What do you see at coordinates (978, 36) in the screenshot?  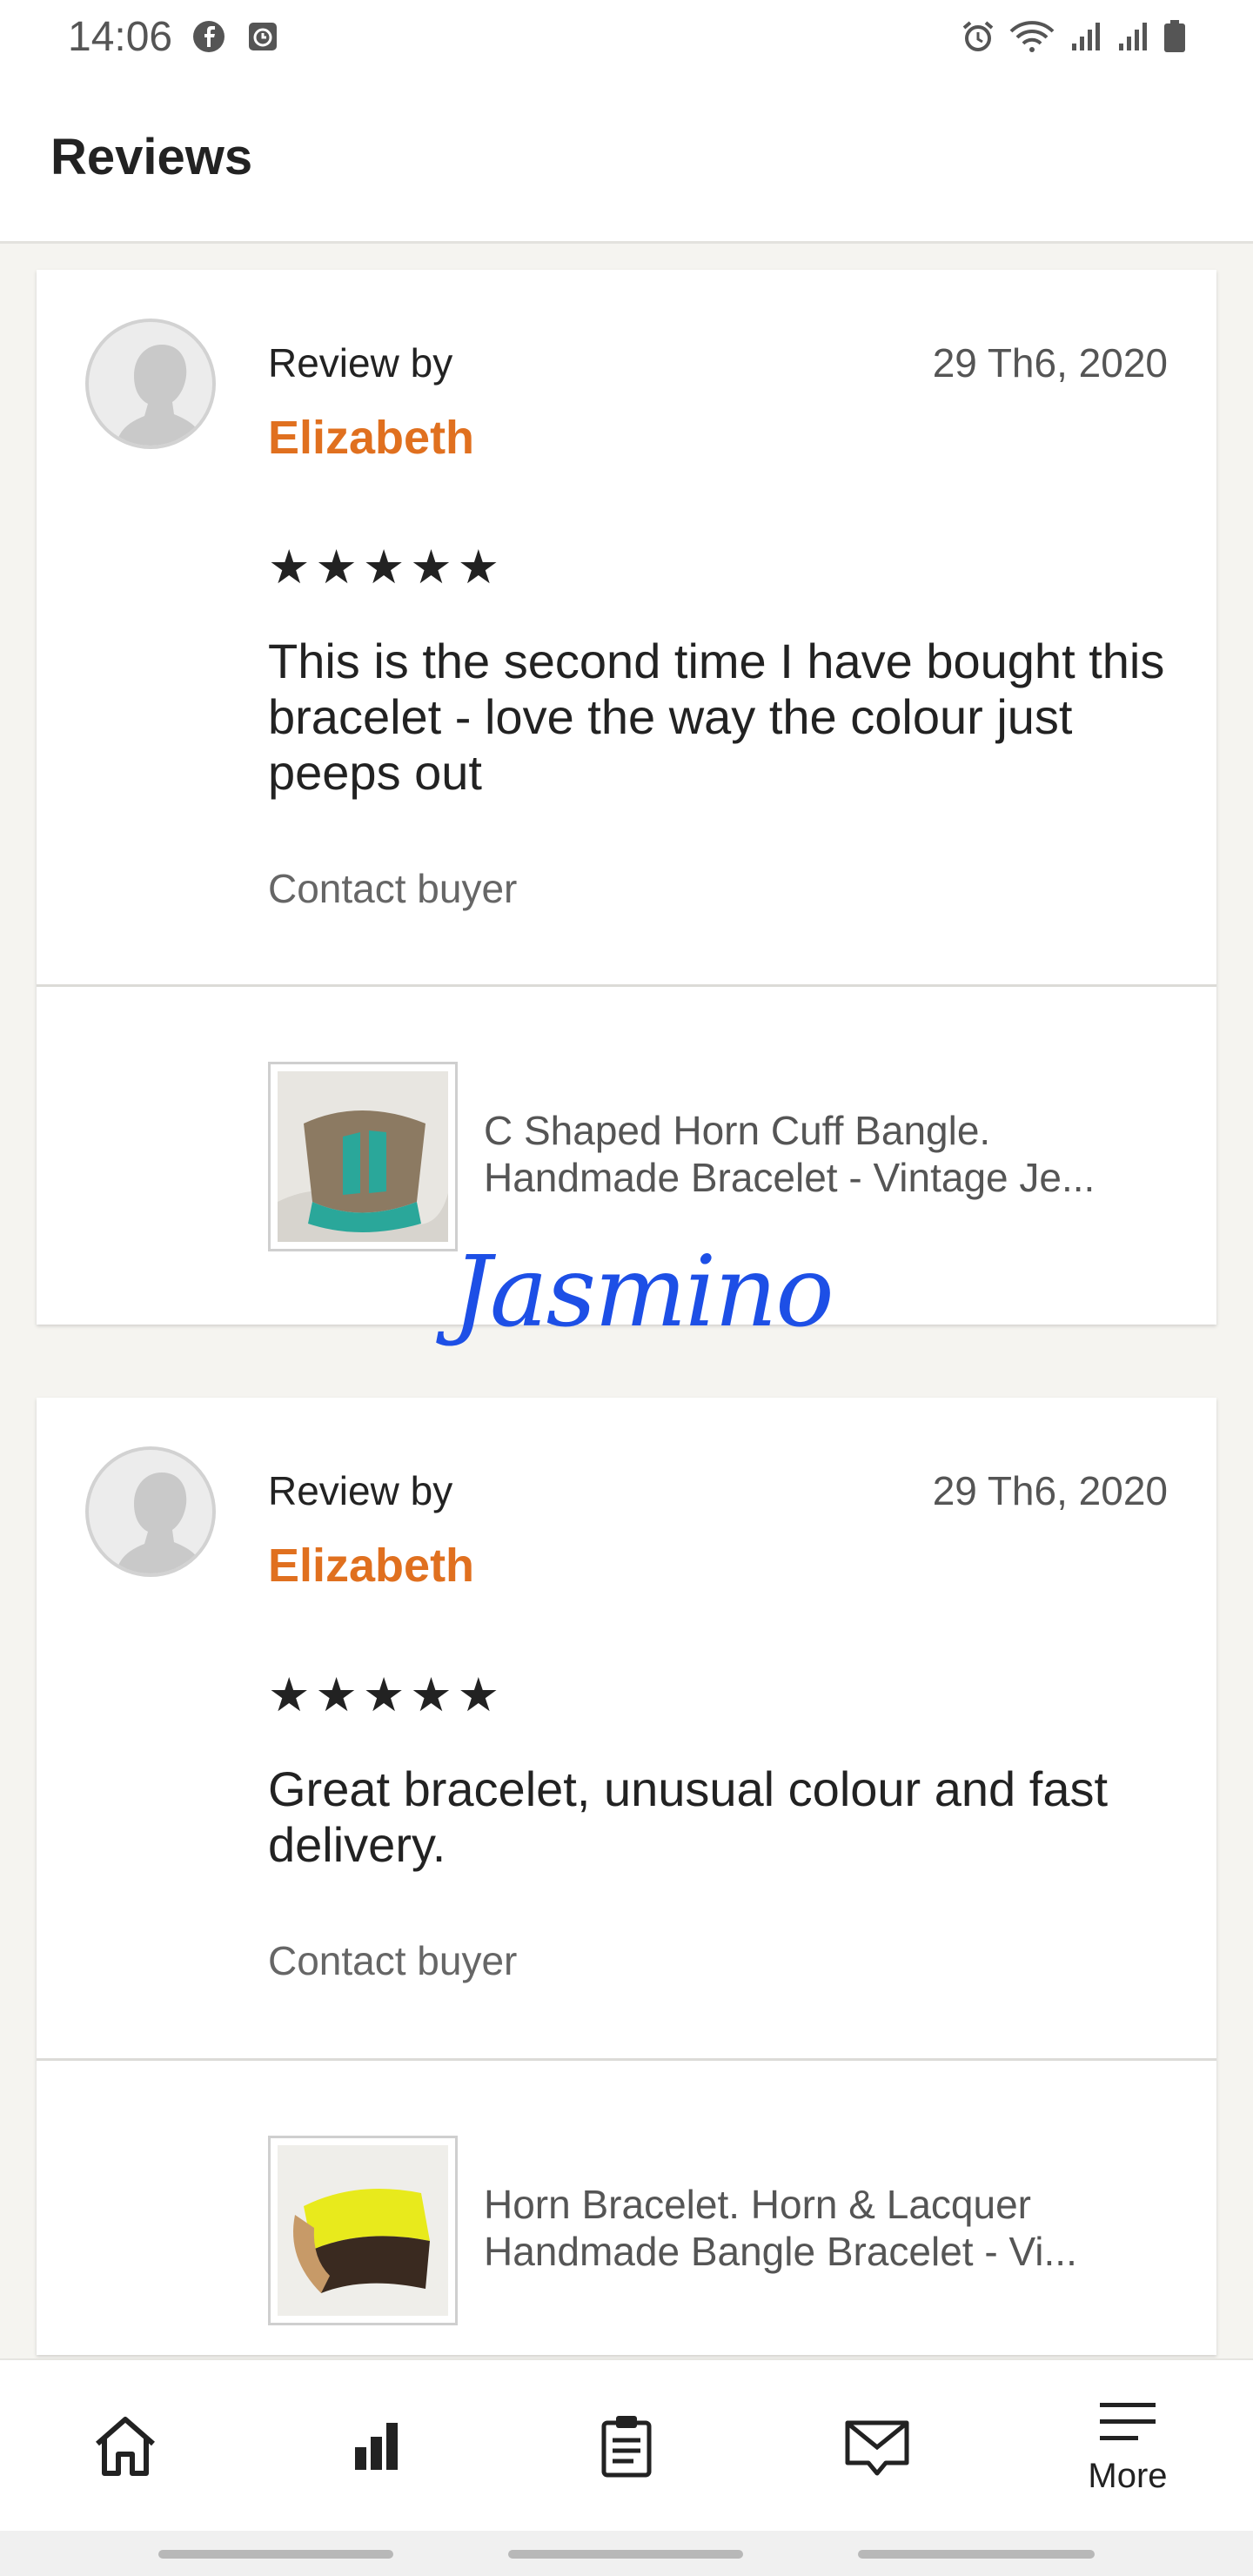 I see `alarm-icon` at bounding box center [978, 36].